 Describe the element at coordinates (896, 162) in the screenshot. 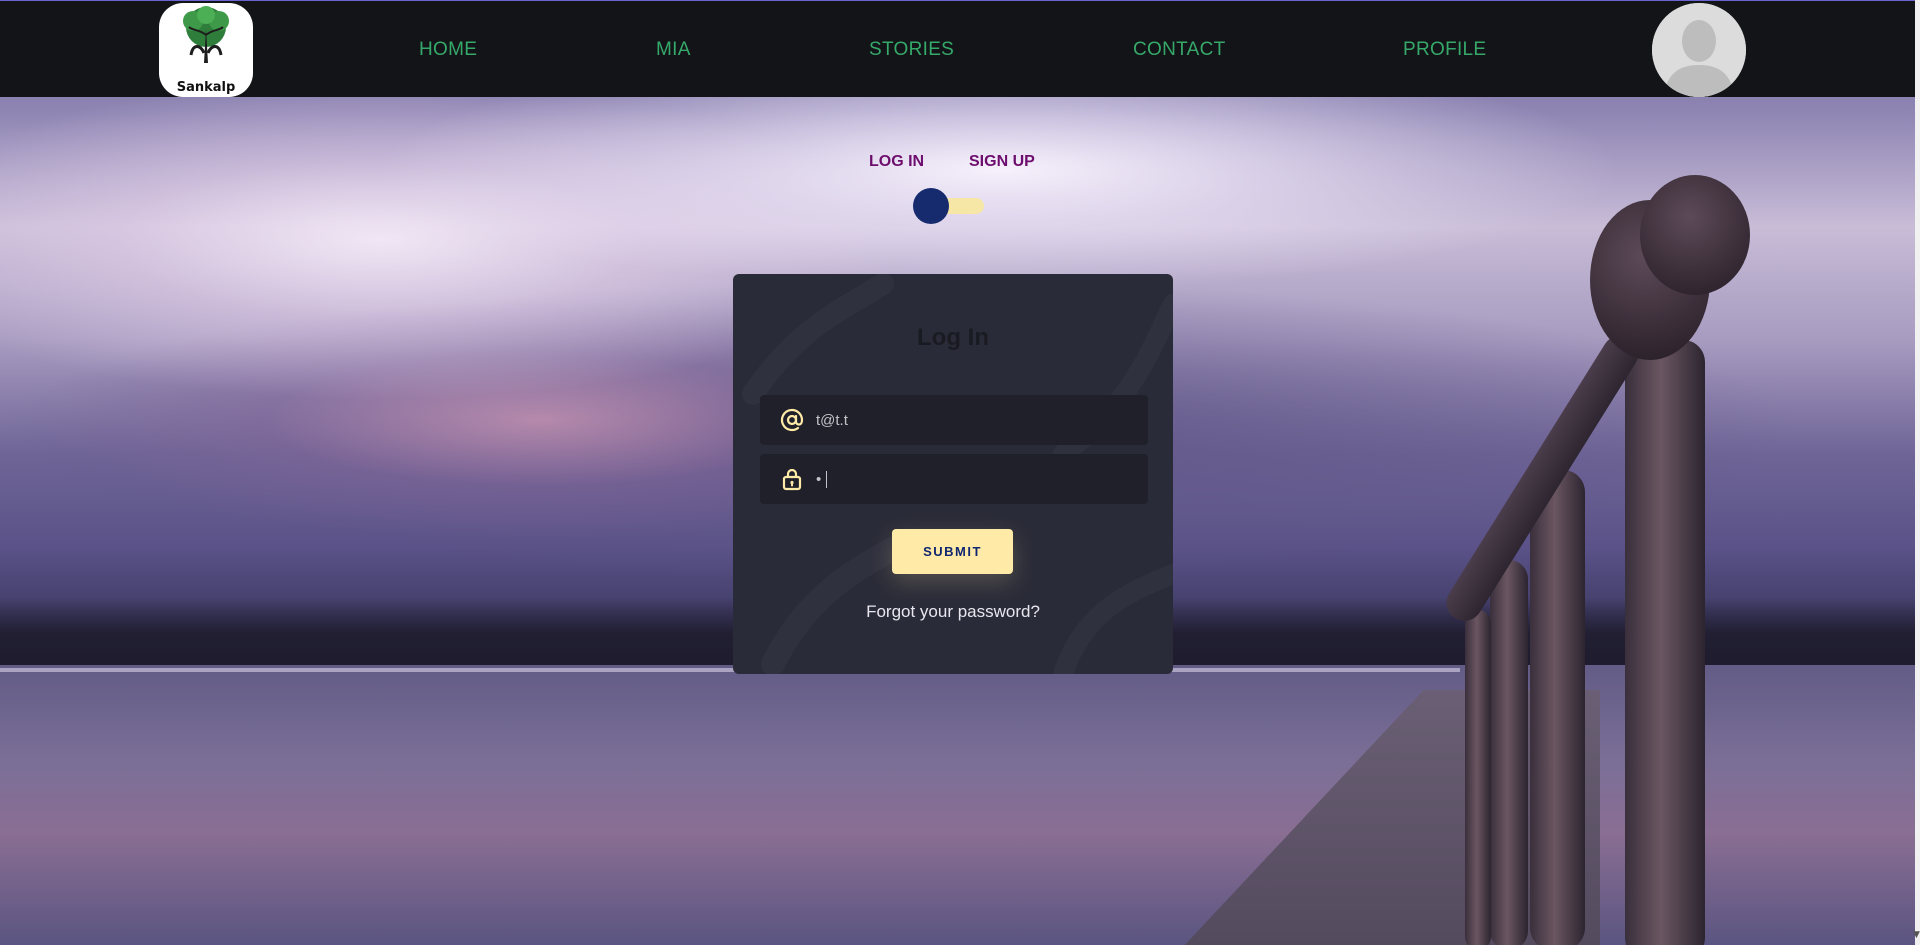

I see `login-tab-label: LOG IN` at that location.